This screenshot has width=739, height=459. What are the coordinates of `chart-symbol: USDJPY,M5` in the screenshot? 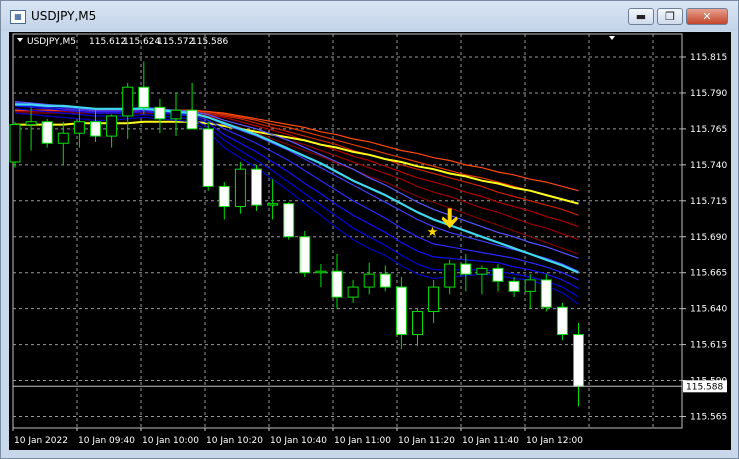 It's located at (51, 42).